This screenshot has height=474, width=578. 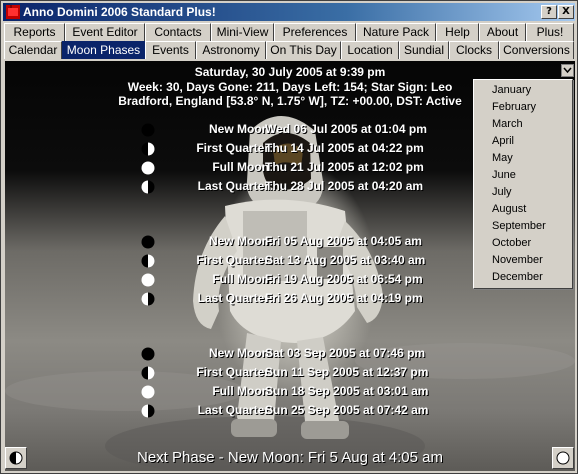 What do you see at coordinates (178, 32) in the screenshot?
I see `tab-contacts: Contacts` at bounding box center [178, 32].